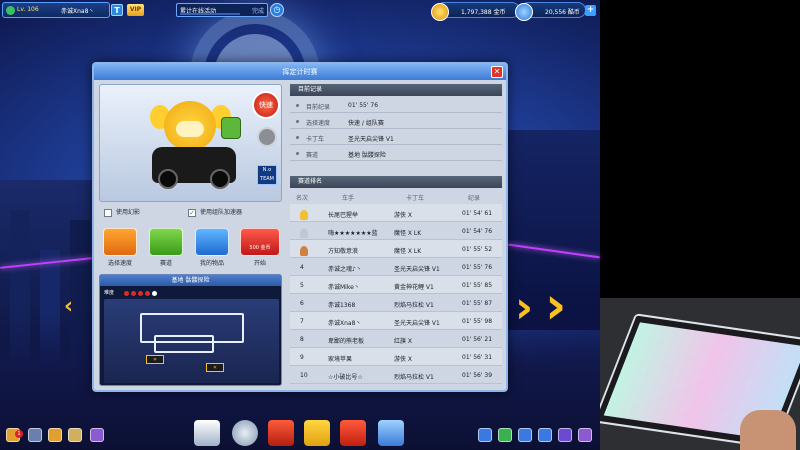 The image size is (800, 450). I want to click on close-button: ✕, so click(497, 72).